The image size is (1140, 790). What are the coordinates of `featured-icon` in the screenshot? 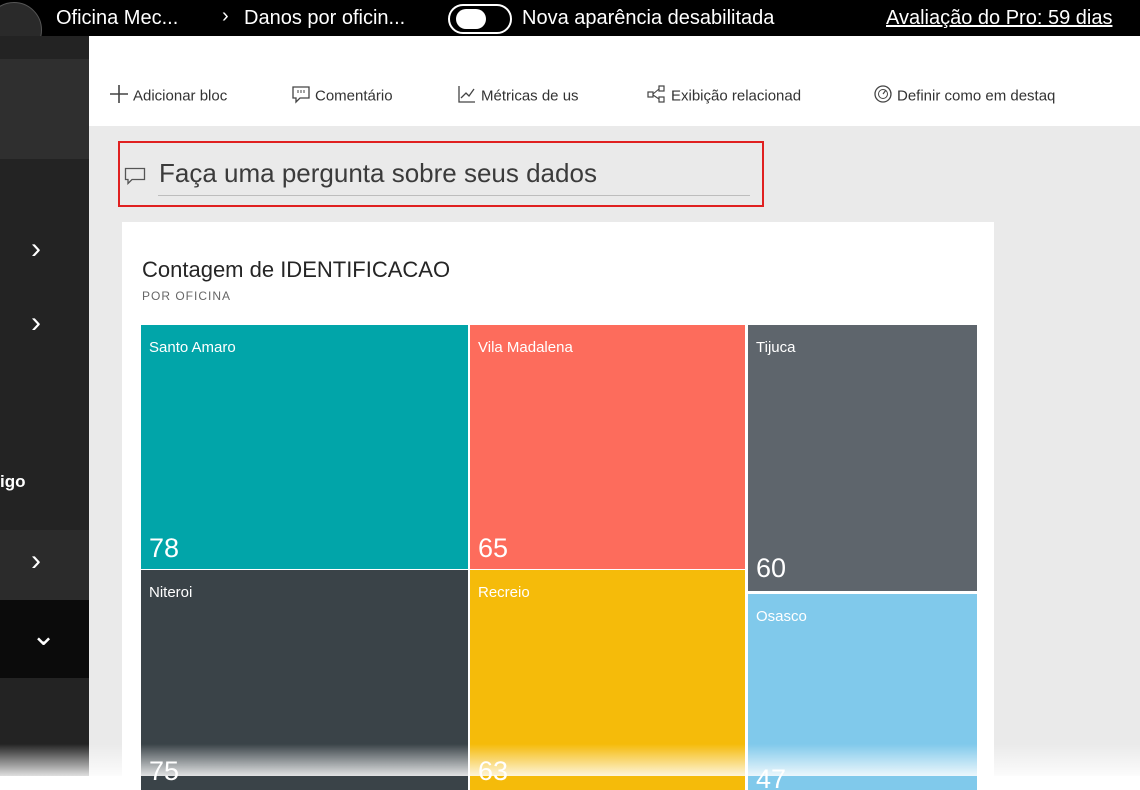 It's located at (885, 96).